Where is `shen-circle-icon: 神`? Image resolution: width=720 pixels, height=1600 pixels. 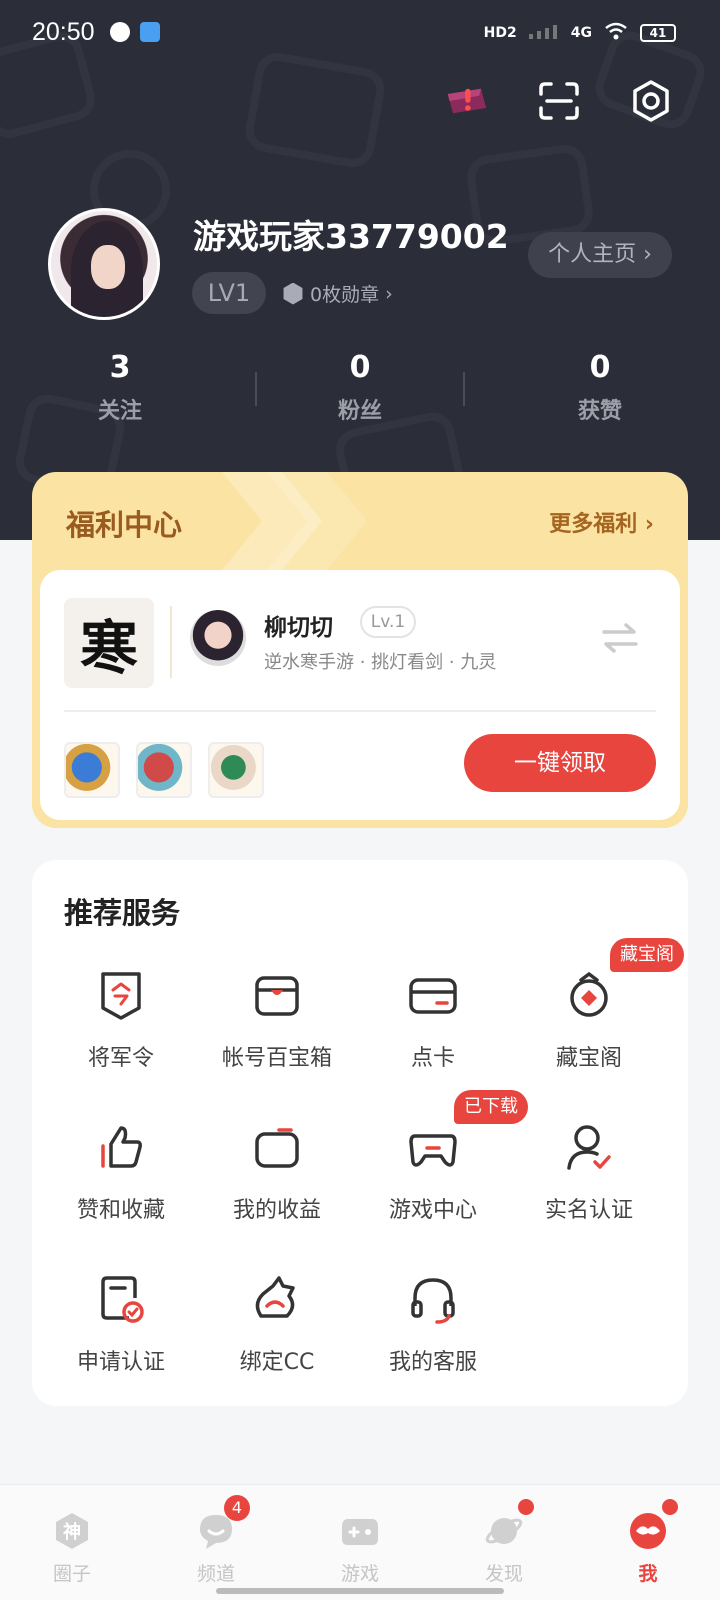
shen-circle-icon: 神 is located at coordinates (72, 1531).